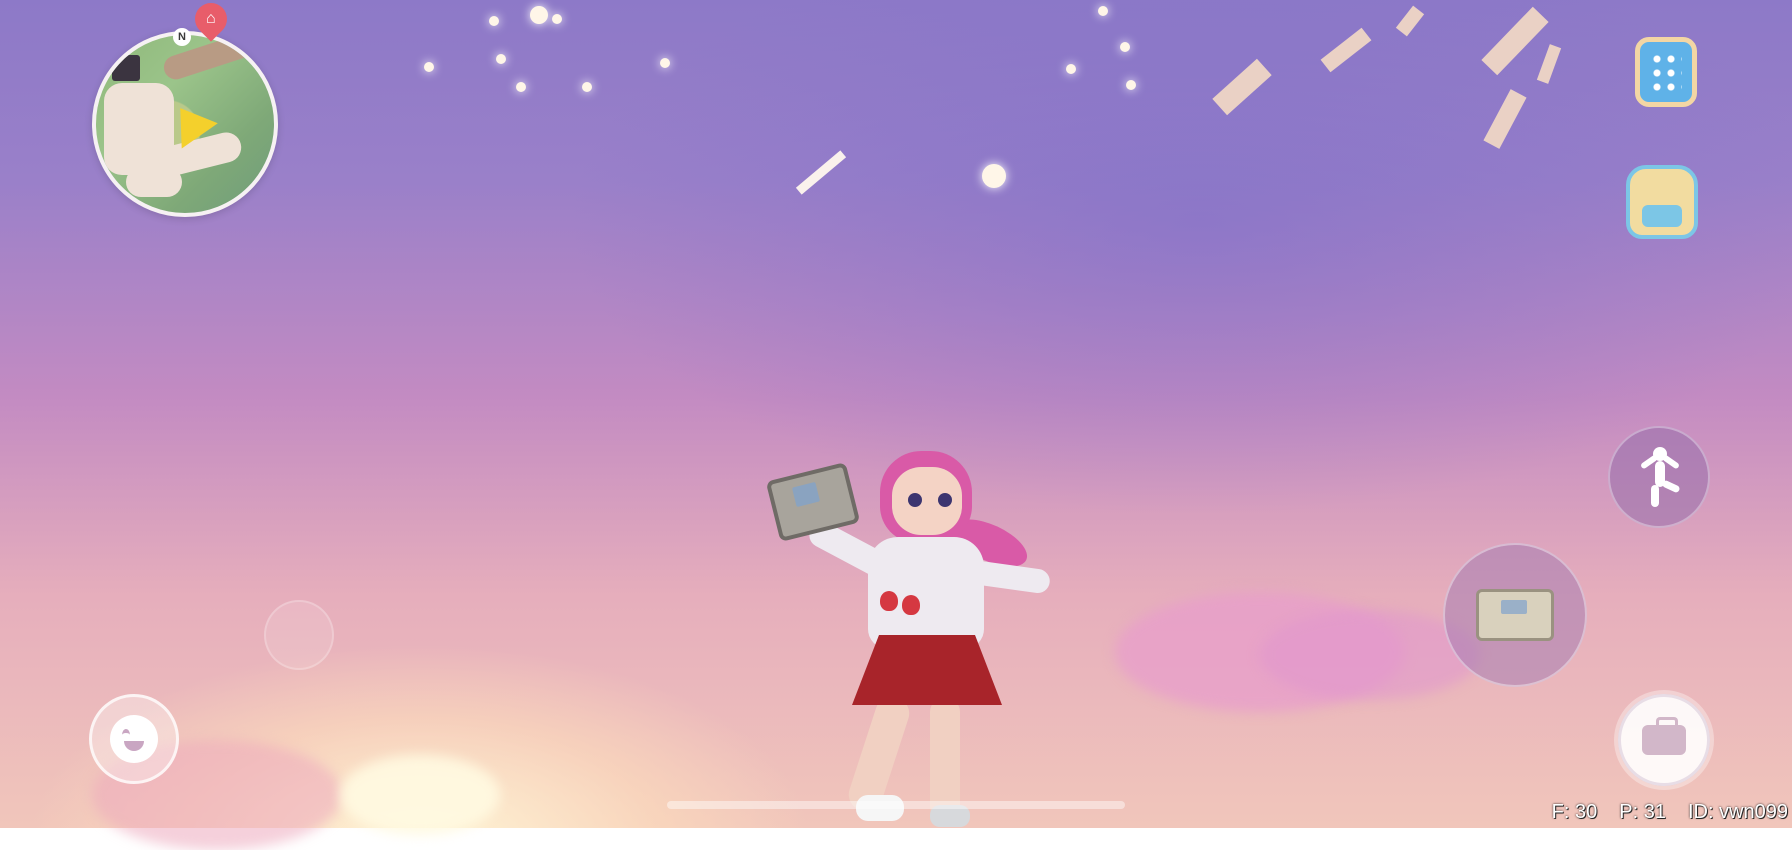 This screenshot has width=1792, height=850. What do you see at coordinates (420, 795) in the screenshot?
I see `sun-glow` at bounding box center [420, 795].